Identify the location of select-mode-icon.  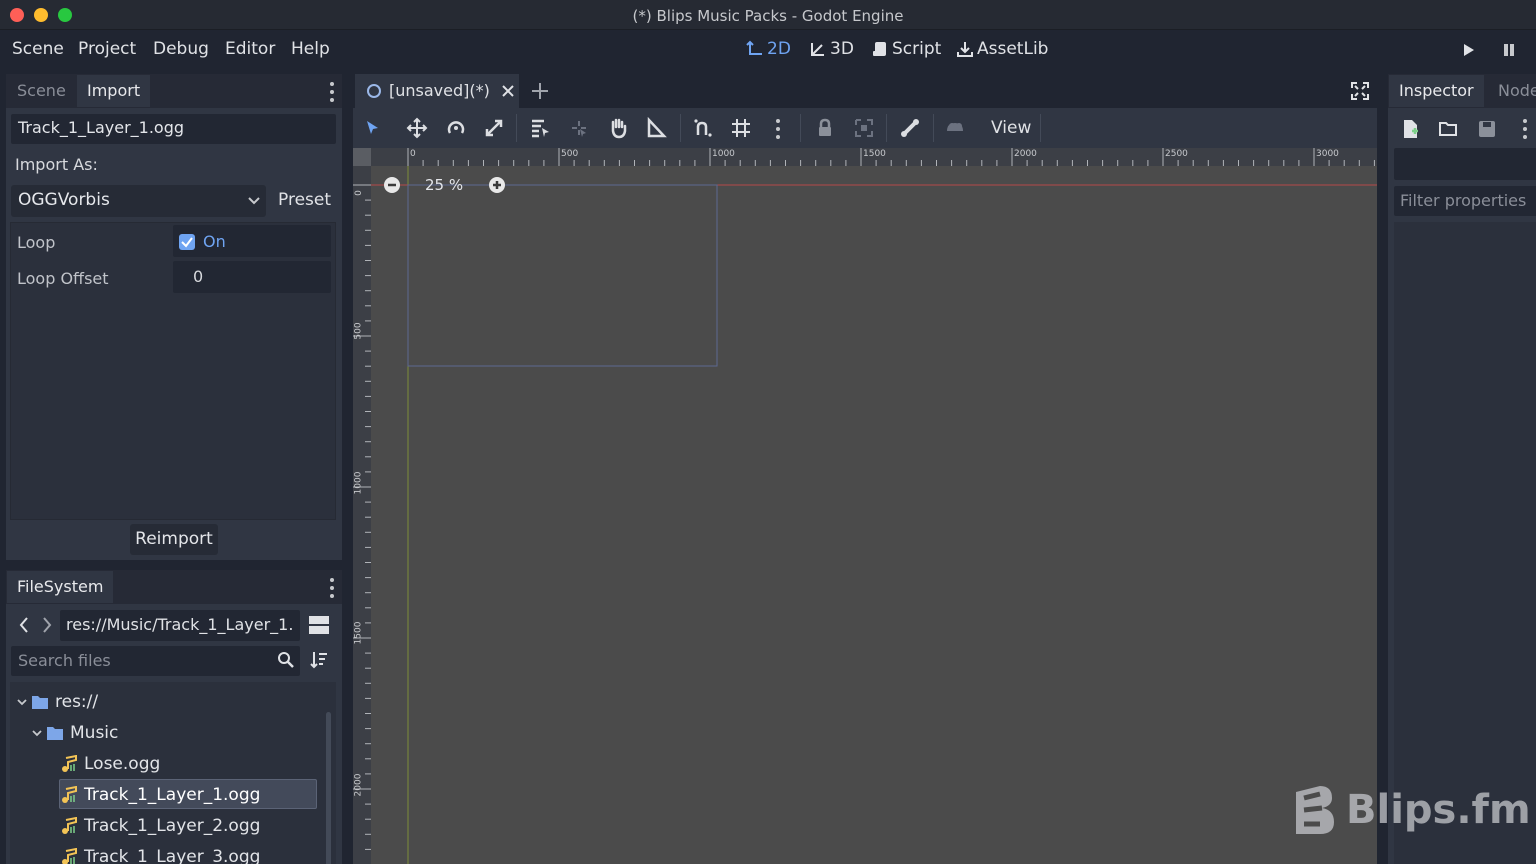
(373, 128).